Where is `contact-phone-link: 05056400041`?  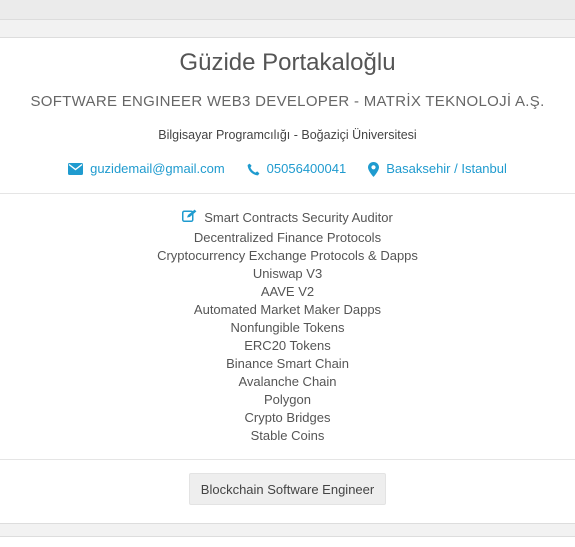
contact-phone-link: 05056400041 is located at coordinates (297, 169).